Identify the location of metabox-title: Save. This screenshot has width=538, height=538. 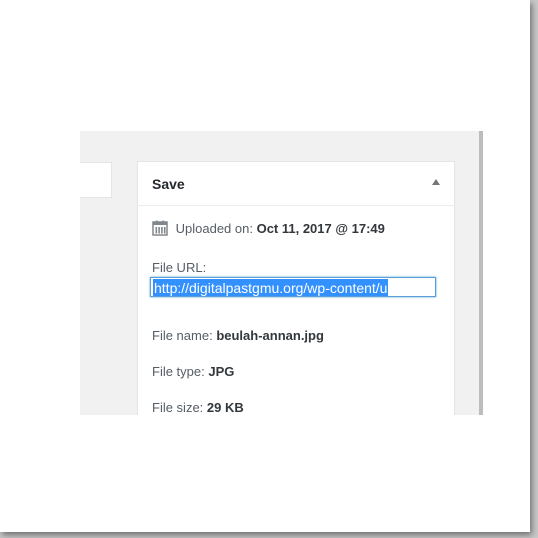
(168, 184).